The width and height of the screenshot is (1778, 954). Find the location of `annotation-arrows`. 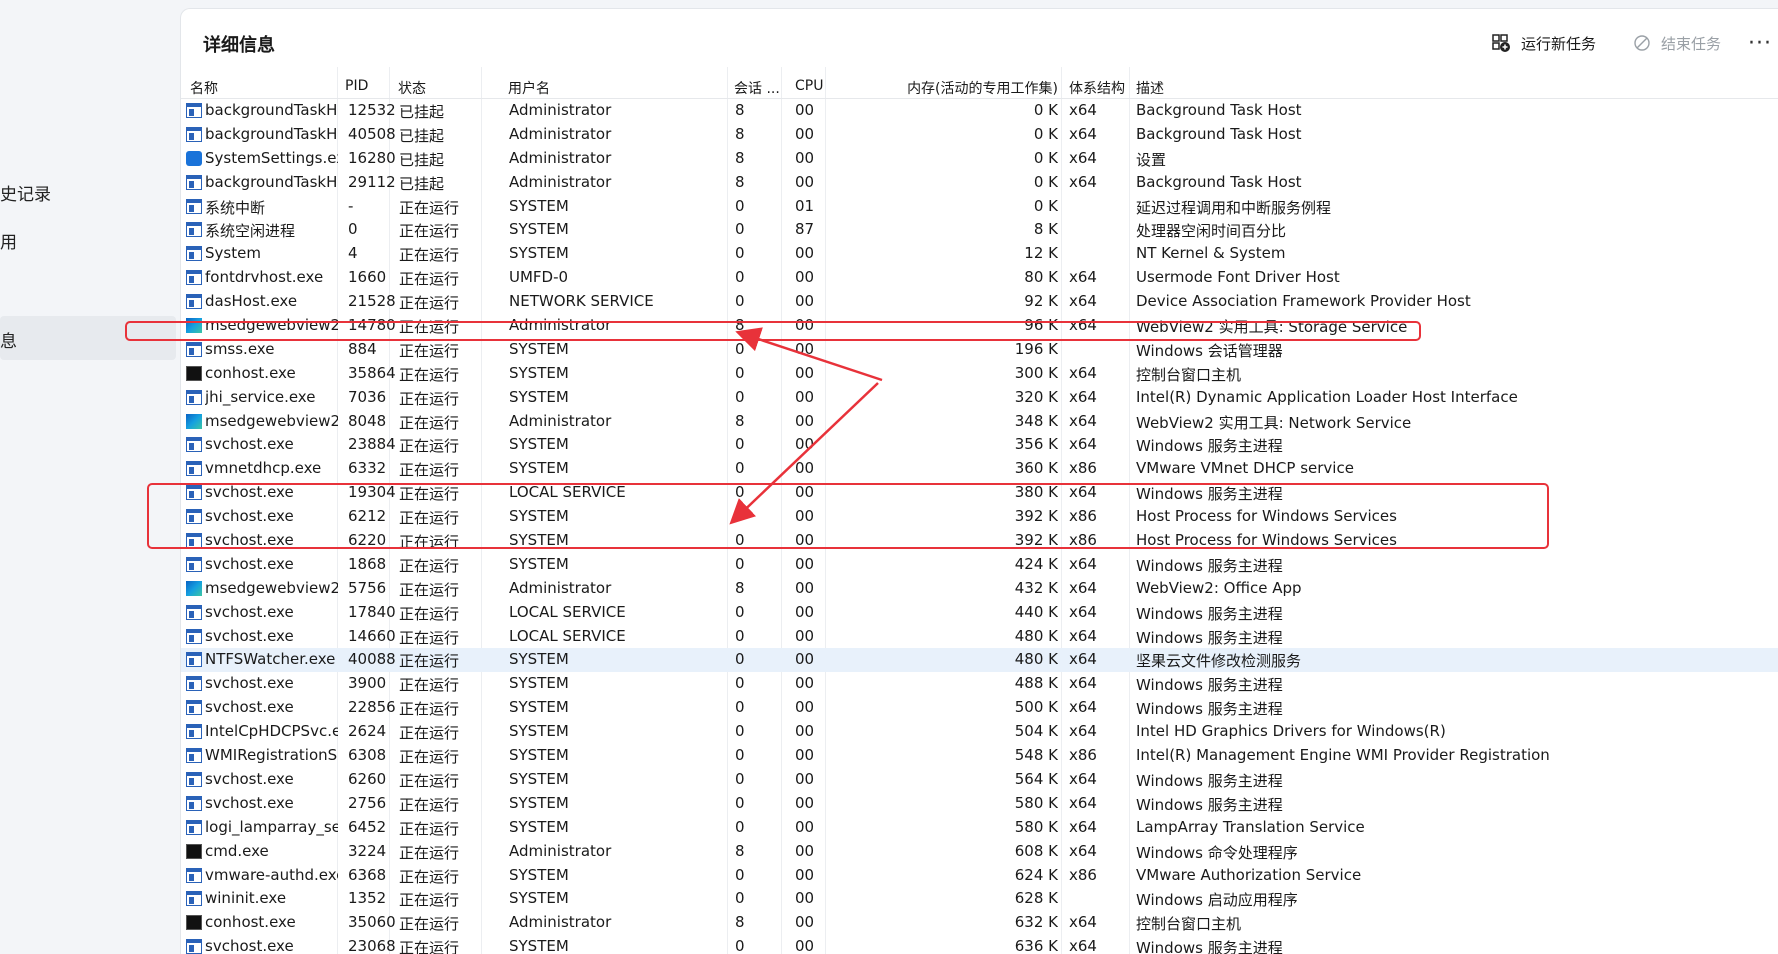

annotation-arrows is located at coordinates (806, 426).